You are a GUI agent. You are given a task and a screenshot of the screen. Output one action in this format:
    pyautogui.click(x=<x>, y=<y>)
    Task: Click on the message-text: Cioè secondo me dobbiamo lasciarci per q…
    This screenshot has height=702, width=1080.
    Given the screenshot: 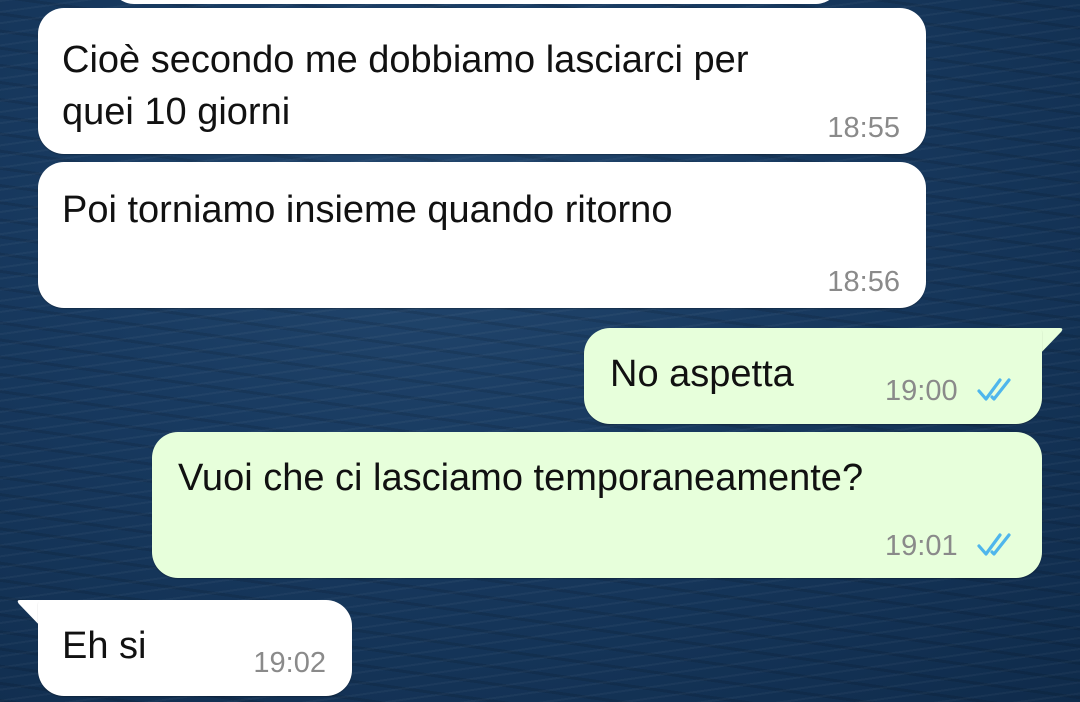 What is the action you would take?
    pyautogui.click(x=405, y=86)
    